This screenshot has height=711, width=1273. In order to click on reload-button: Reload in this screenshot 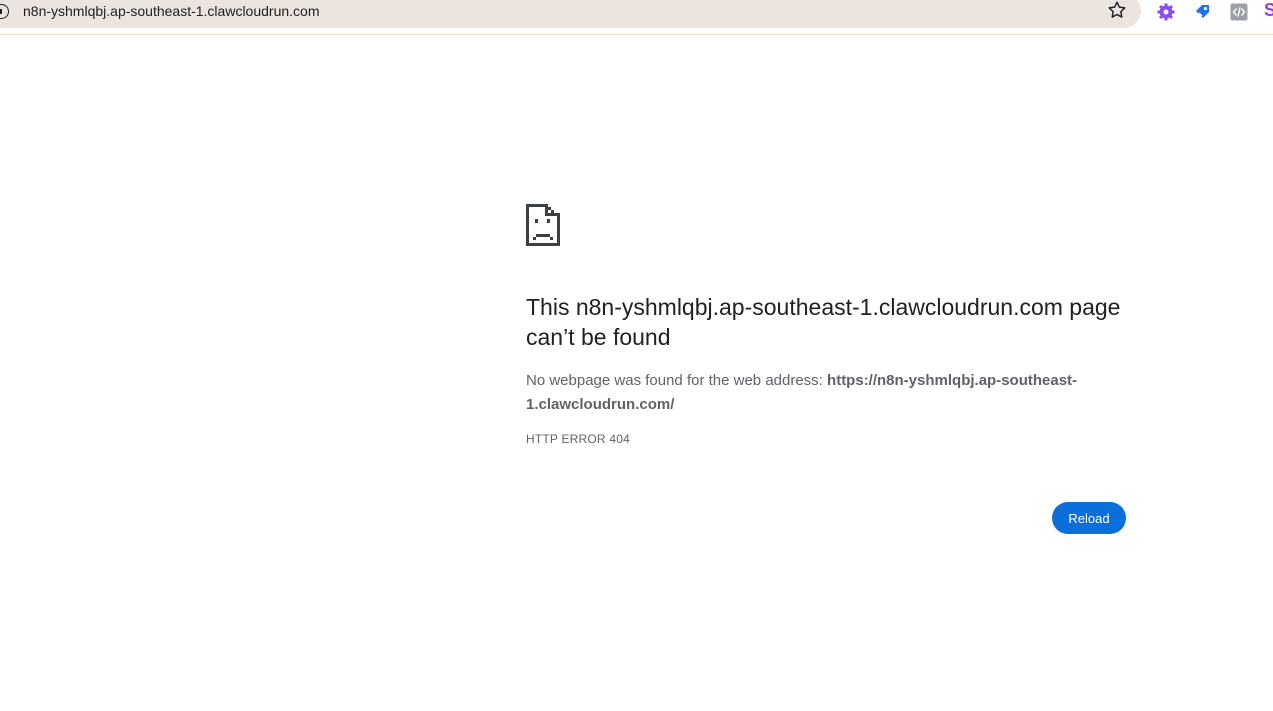, I will do `click(1089, 518)`.